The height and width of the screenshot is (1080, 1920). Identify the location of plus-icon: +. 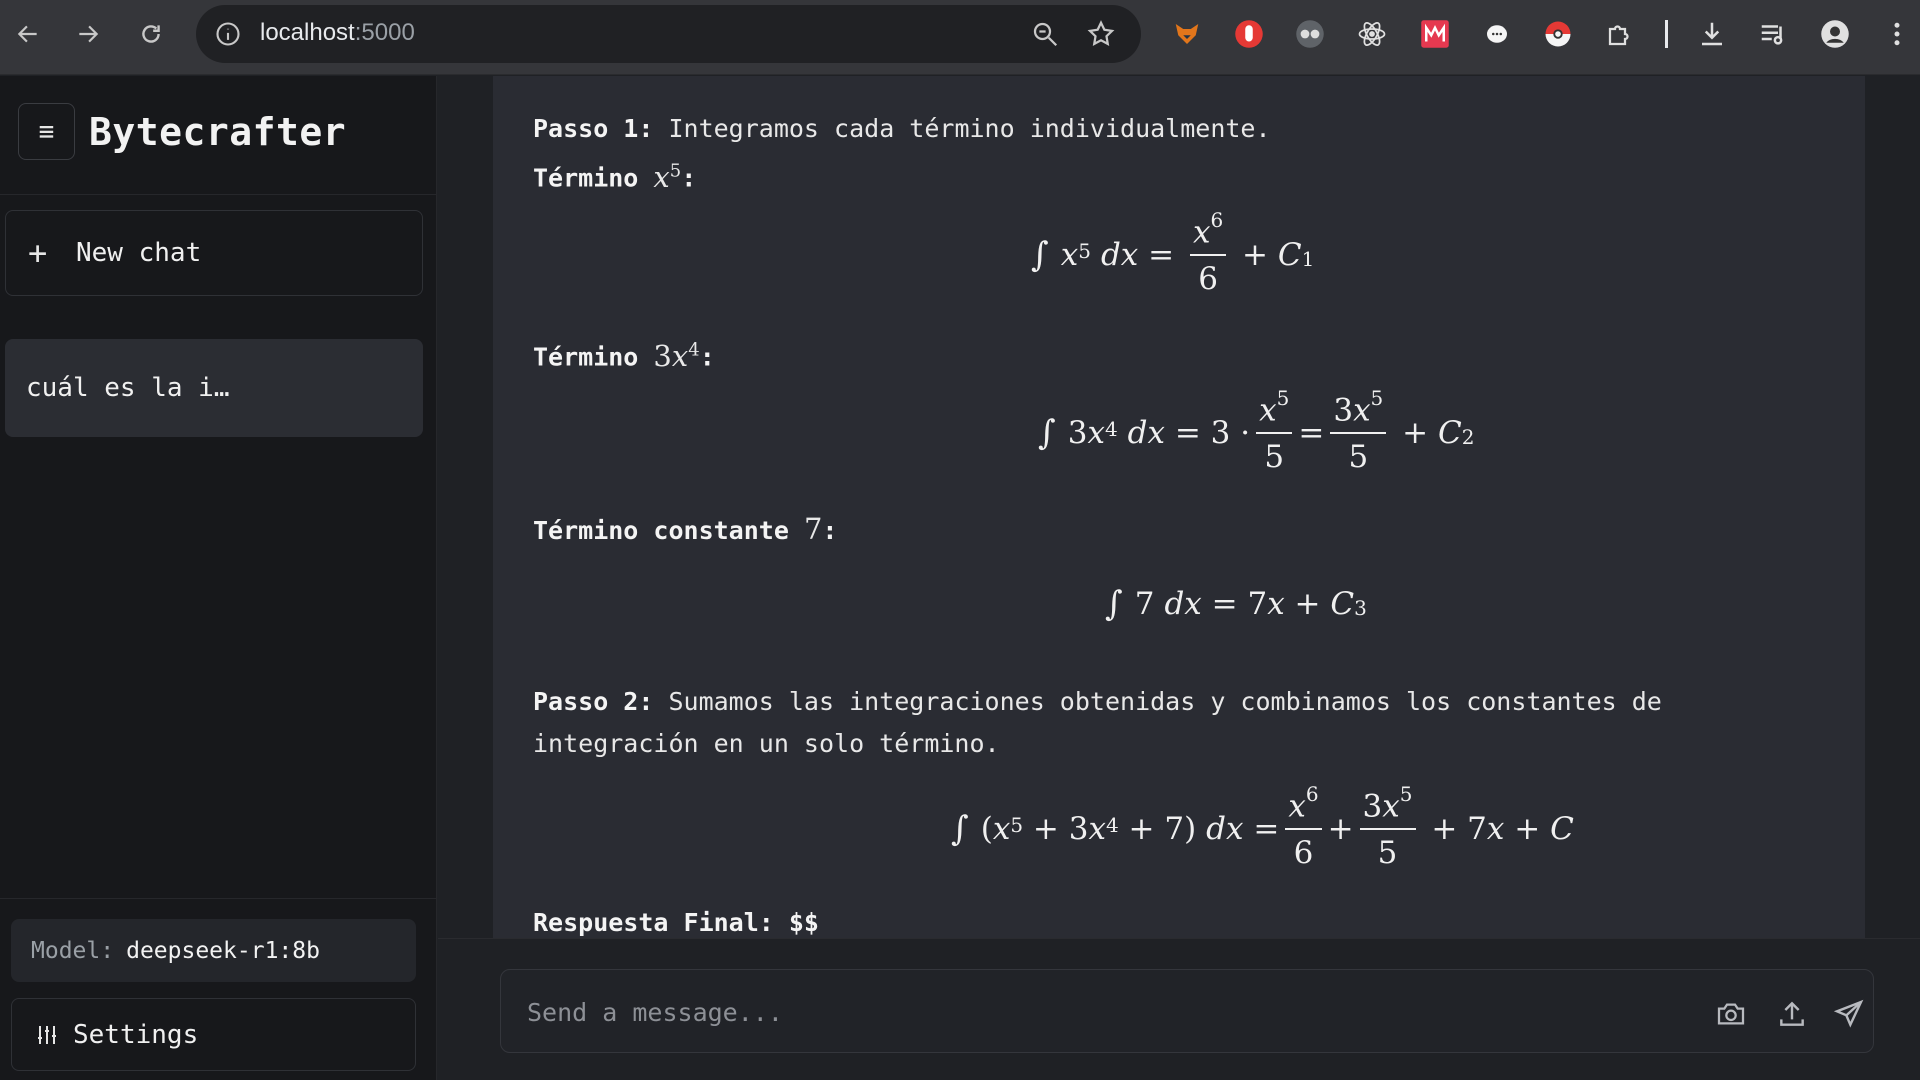
(38, 253).